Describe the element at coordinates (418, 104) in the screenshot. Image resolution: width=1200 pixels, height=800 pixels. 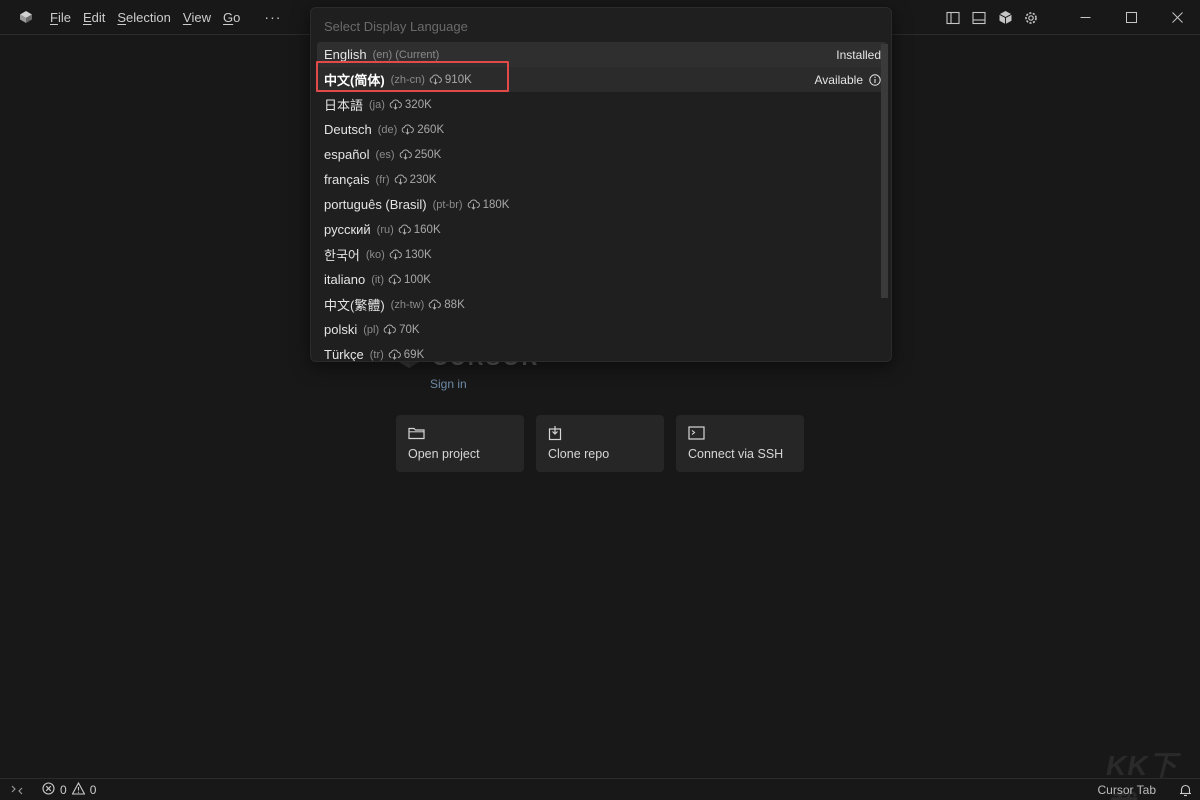
I see `language-pack-size: 320K` at that location.